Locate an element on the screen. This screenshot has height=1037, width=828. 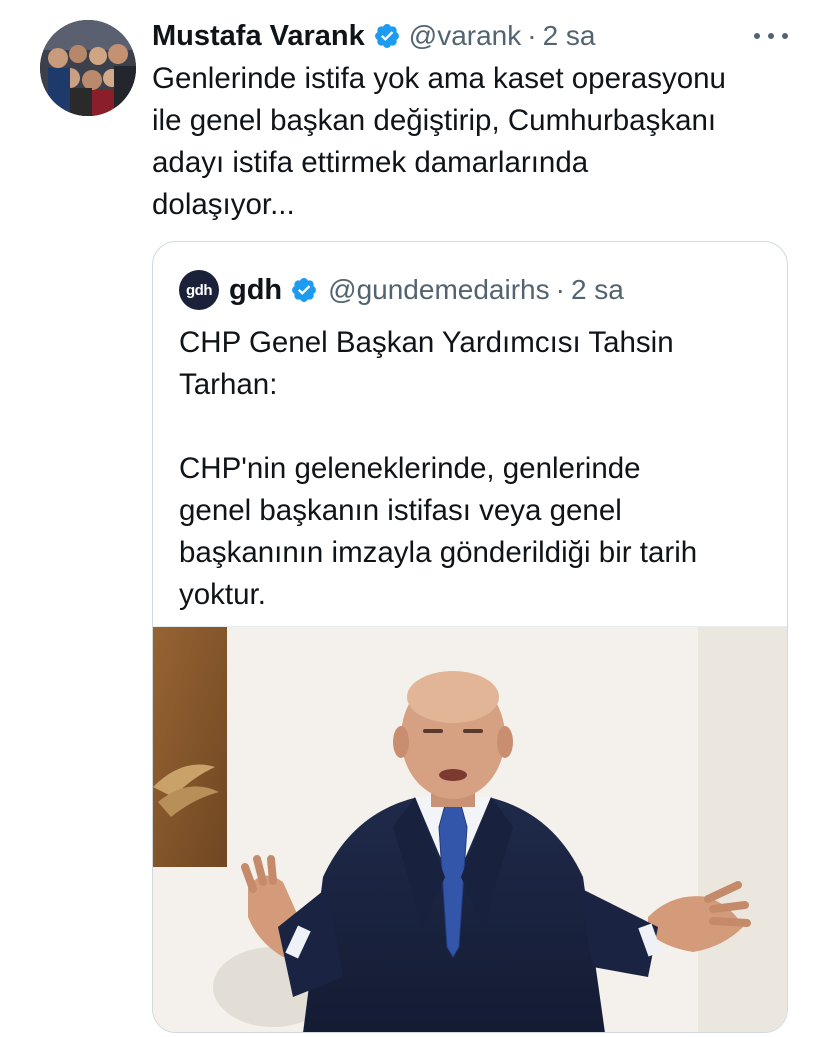
author-avatar is located at coordinates (88, 68).